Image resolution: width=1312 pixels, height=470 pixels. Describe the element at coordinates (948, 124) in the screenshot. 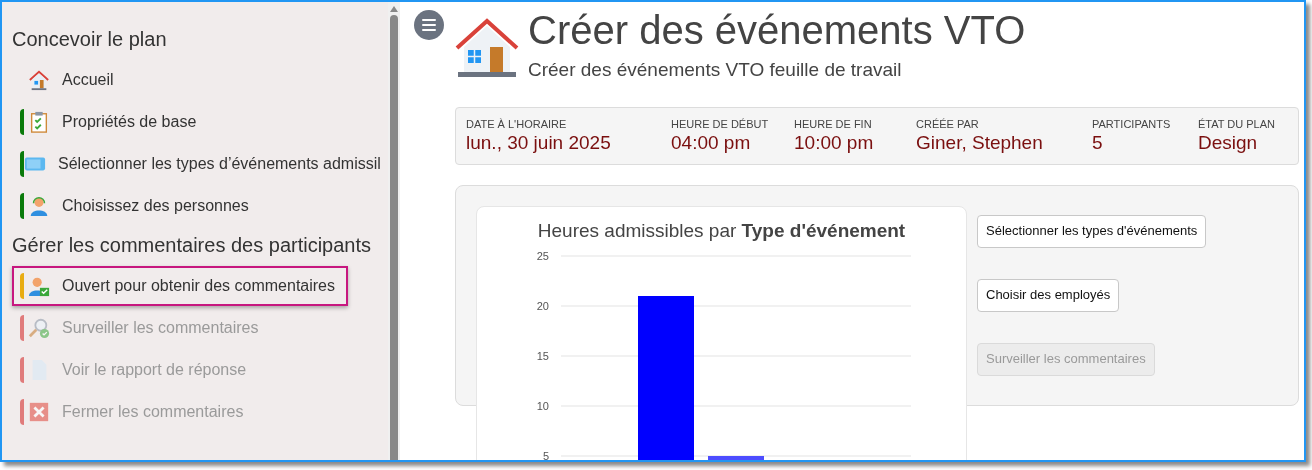

I see `info-label: CRÉÉE PAR` at that location.